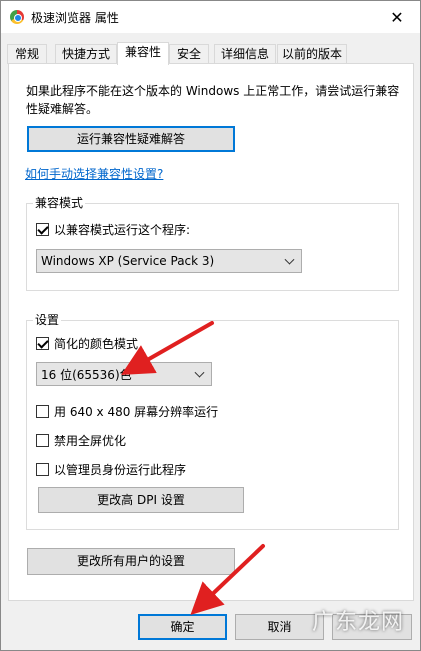 The image size is (421, 651). What do you see at coordinates (312, 54) in the screenshot?
I see `tab-previous-versions: 以前的版本` at bounding box center [312, 54].